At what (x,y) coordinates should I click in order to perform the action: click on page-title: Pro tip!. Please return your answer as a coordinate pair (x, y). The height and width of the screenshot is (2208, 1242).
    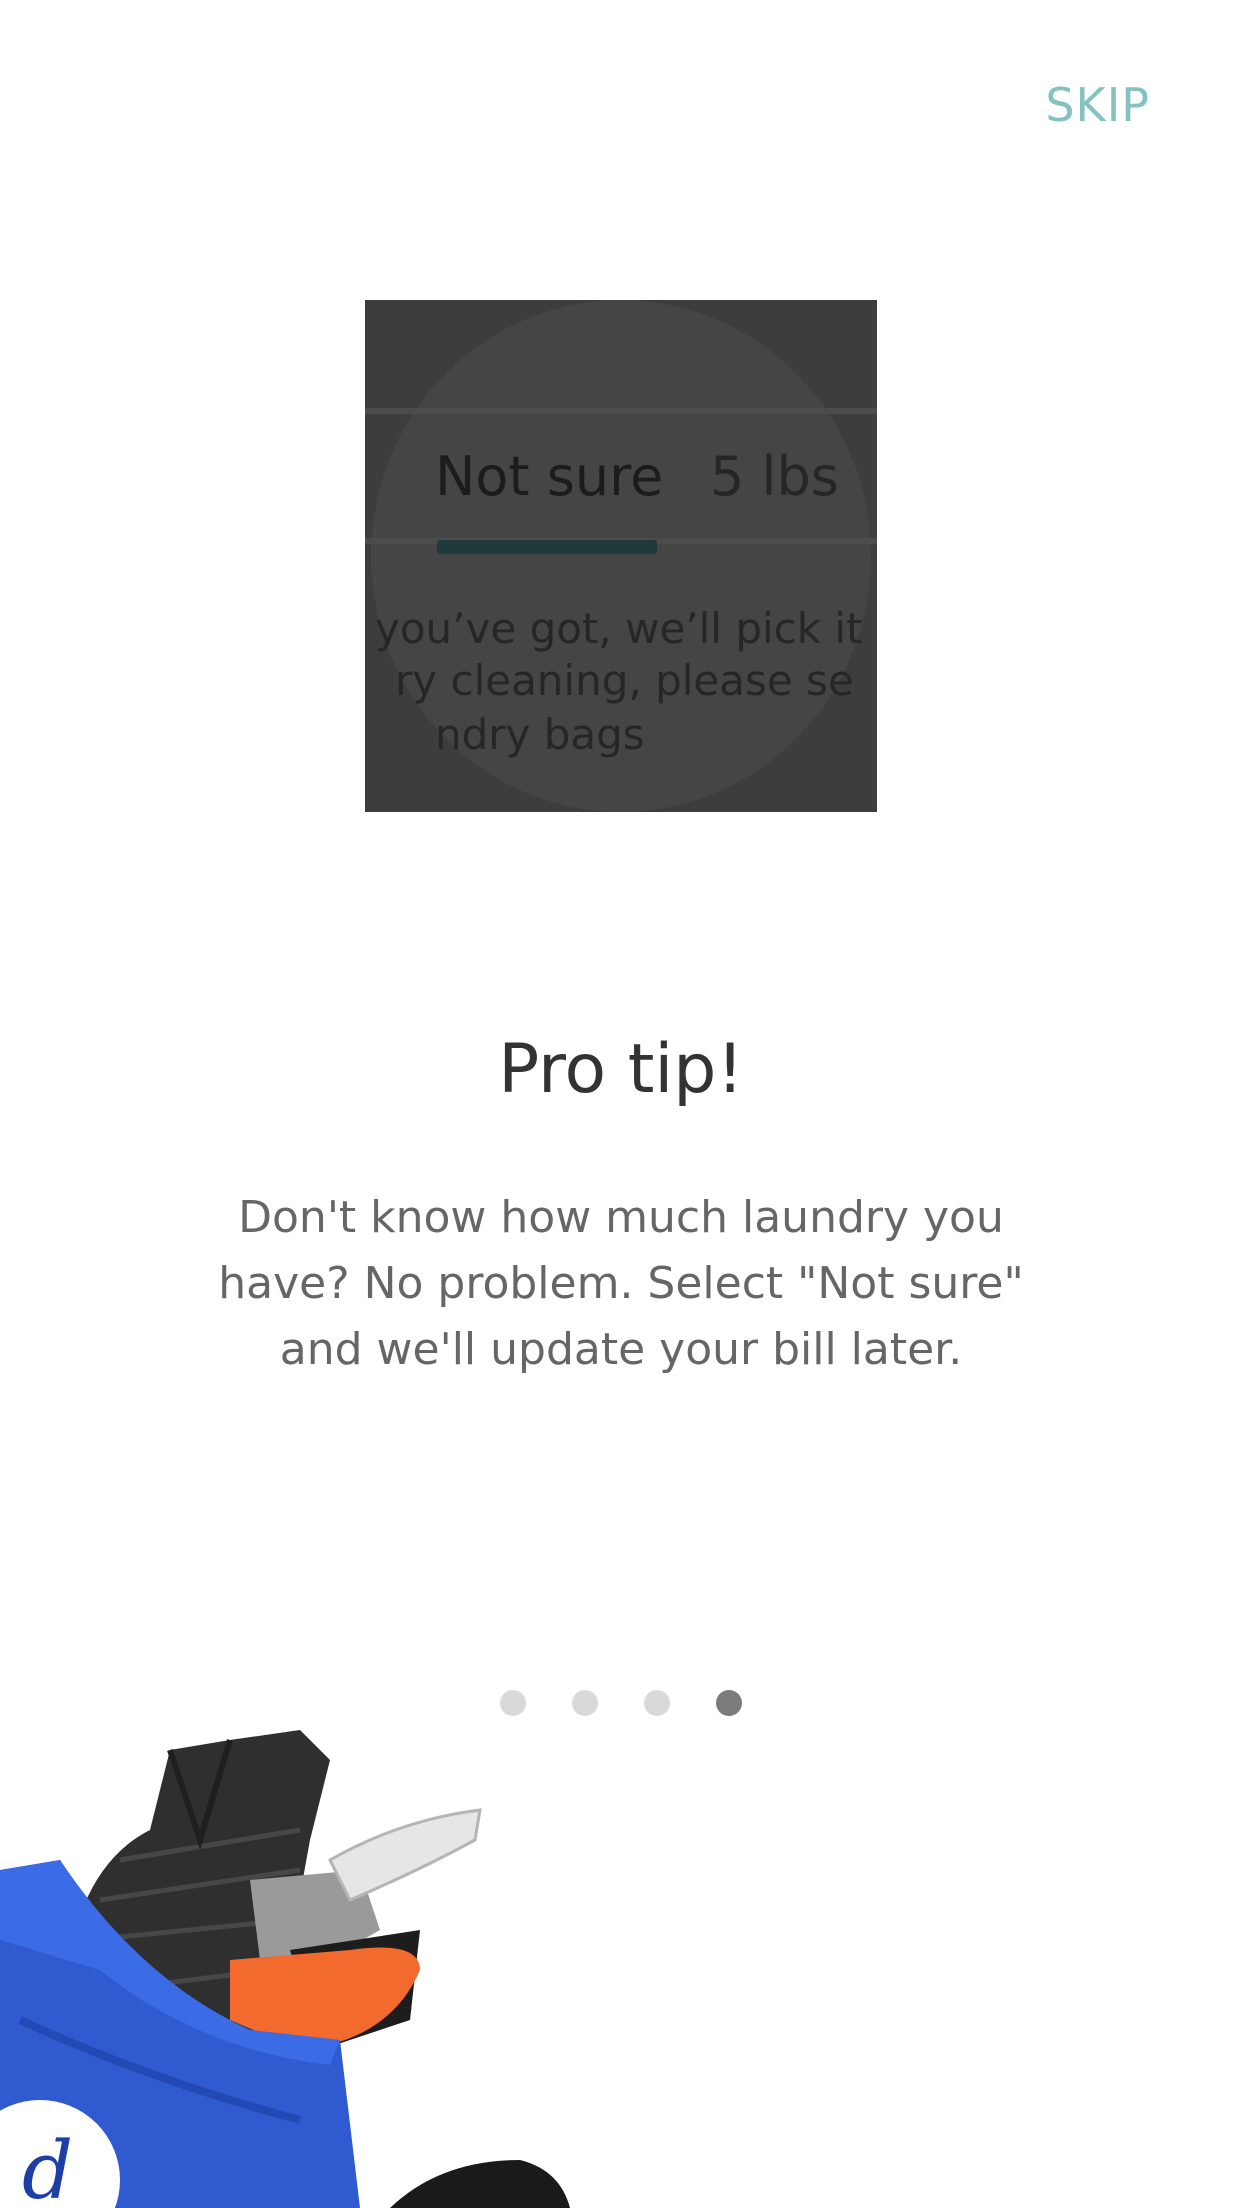
    Looking at the image, I should click on (621, 1069).